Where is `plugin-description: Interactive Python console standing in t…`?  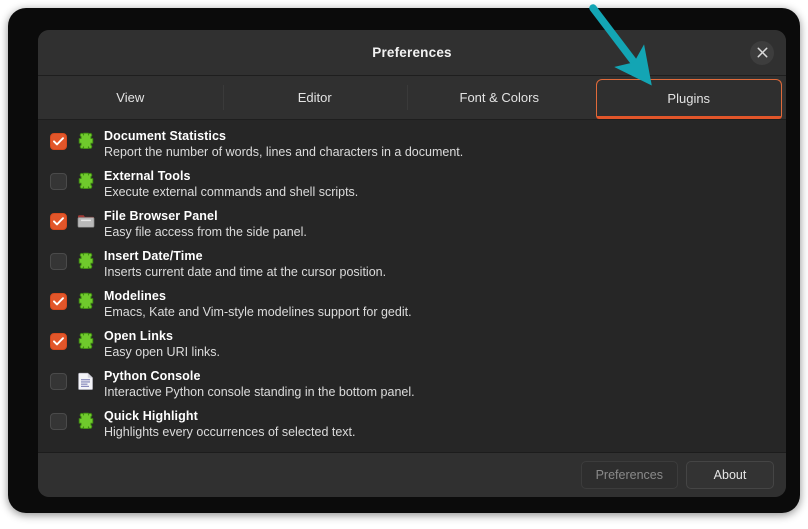
plugin-description: Interactive Python console standing in t… is located at coordinates (259, 391).